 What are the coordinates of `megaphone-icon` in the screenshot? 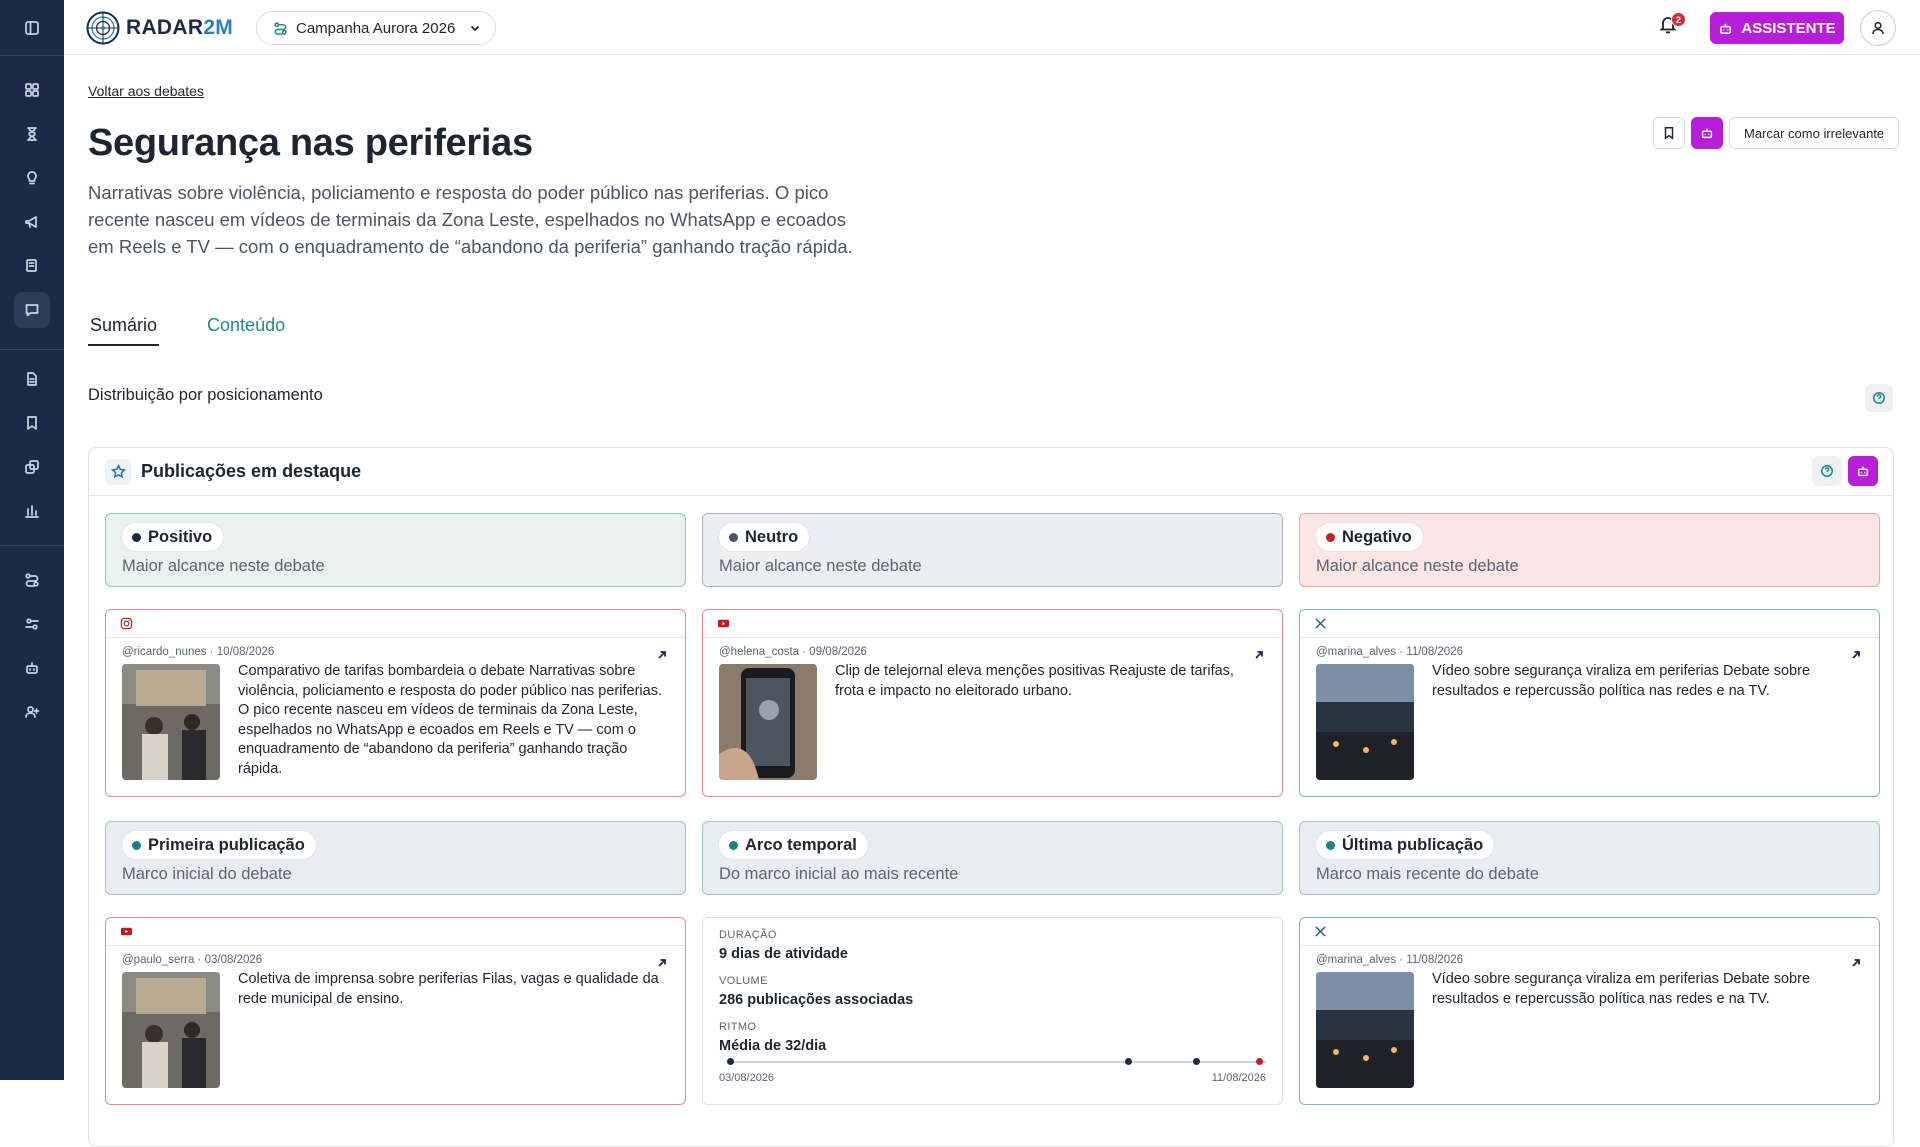 It's located at (32, 222).